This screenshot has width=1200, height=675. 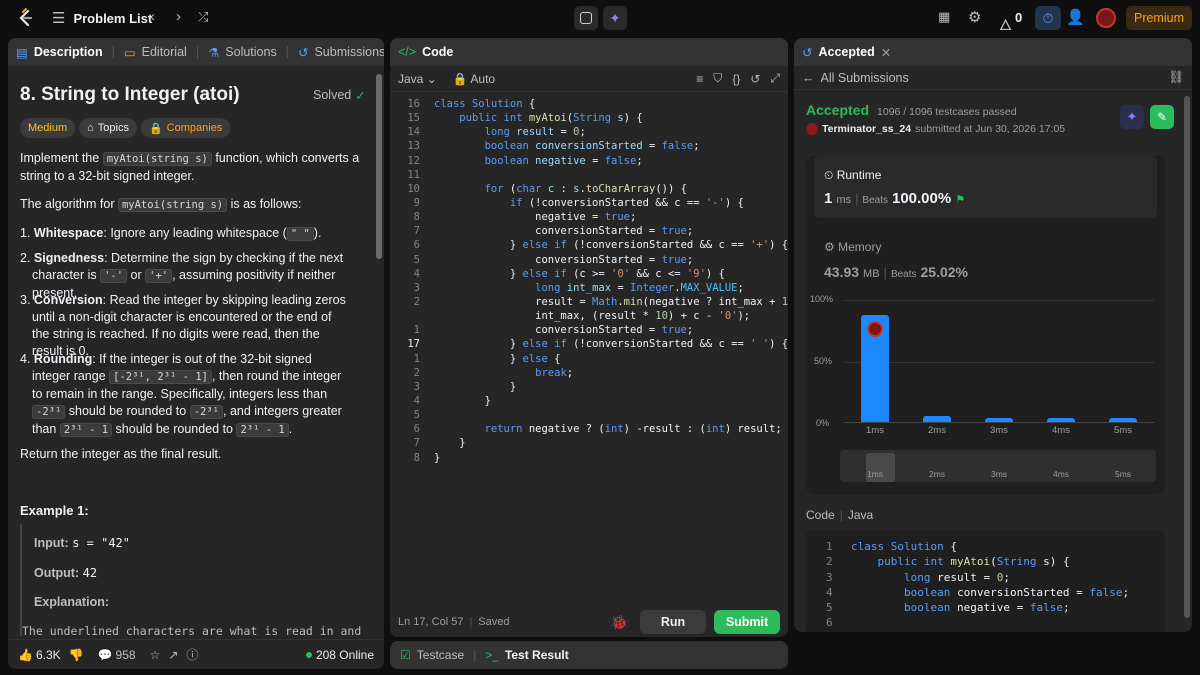 I want to click on comment-button: 💬 958, so click(x=117, y=655).